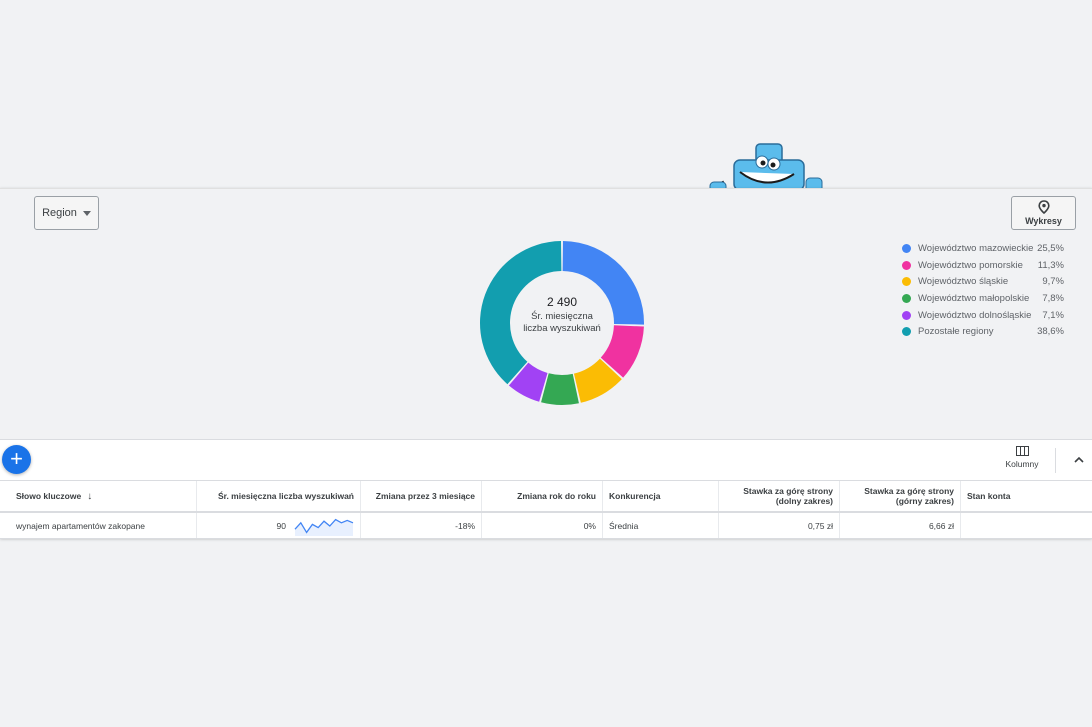  I want to click on header-change-3m: Zmiana przez 3 miesiące, so click(421, 496).